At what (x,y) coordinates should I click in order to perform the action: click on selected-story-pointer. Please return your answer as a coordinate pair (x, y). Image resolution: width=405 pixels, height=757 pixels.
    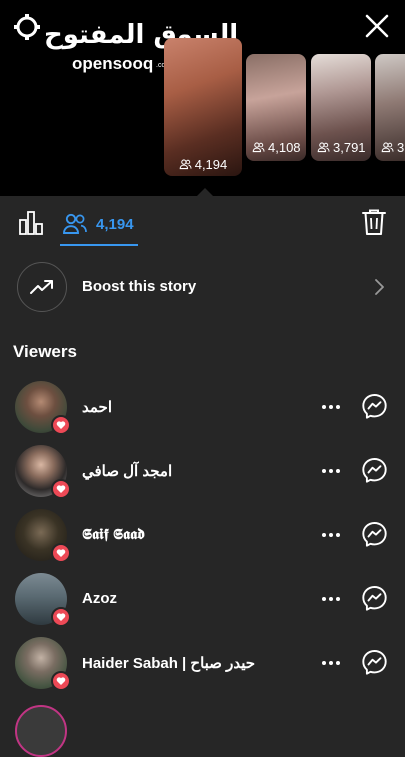
    Looking at the image, I should click on (205, 192).